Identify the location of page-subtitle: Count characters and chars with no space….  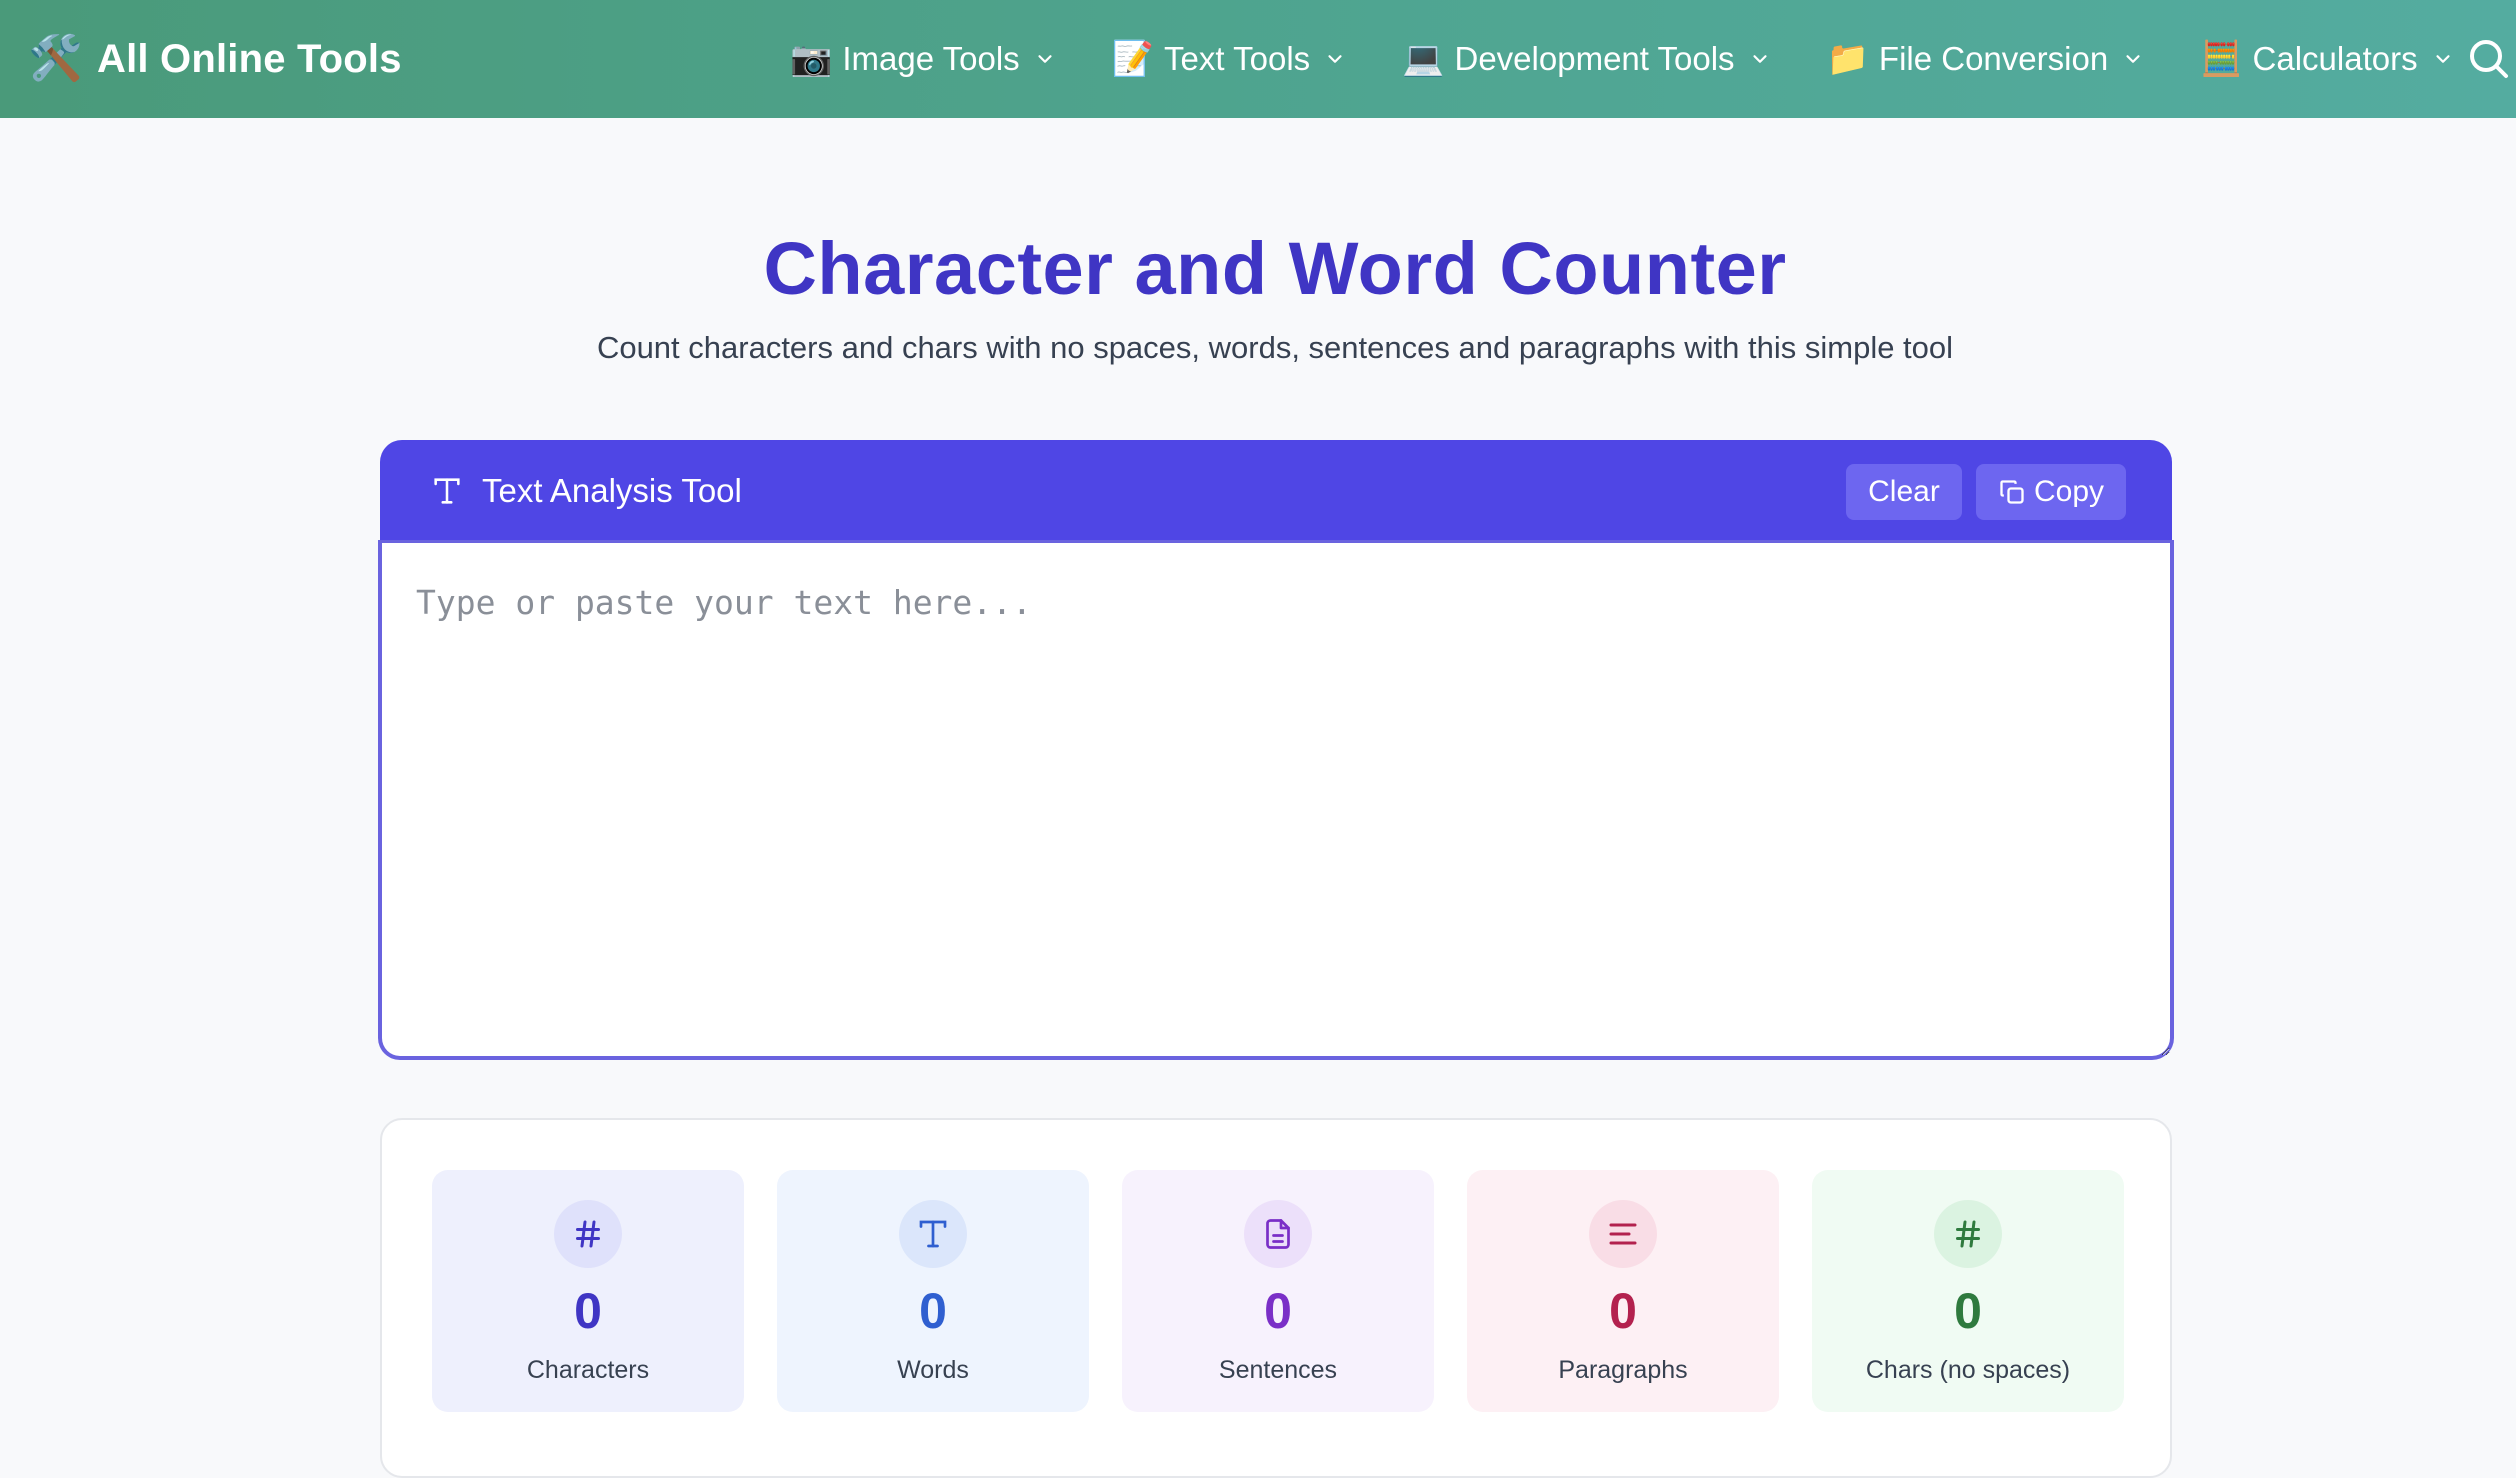
(1275, 347).